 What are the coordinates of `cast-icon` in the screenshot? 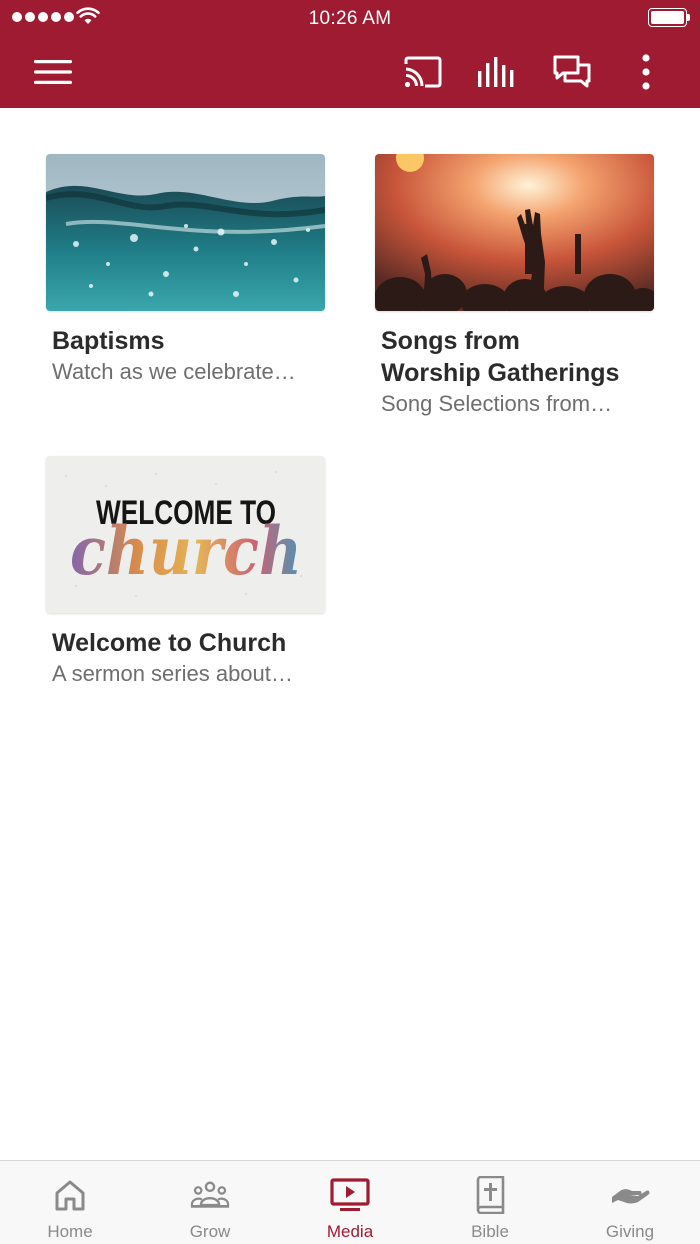 It's located at (423, 72).